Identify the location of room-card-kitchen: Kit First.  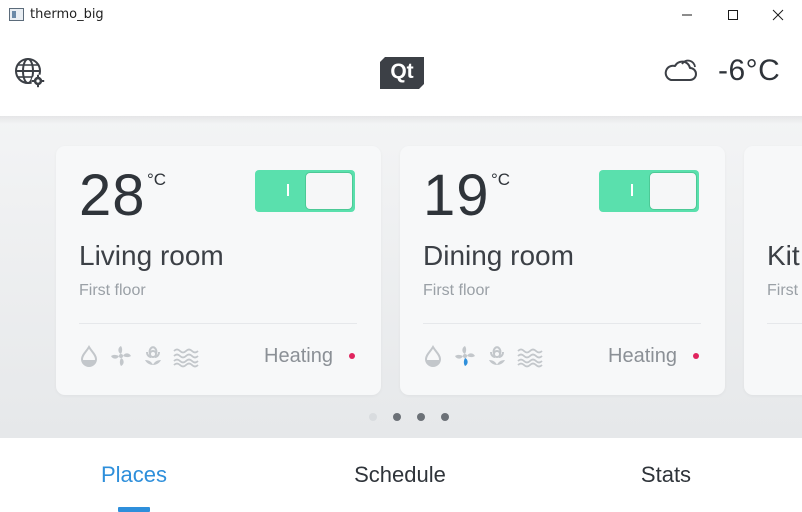
(773, 270).